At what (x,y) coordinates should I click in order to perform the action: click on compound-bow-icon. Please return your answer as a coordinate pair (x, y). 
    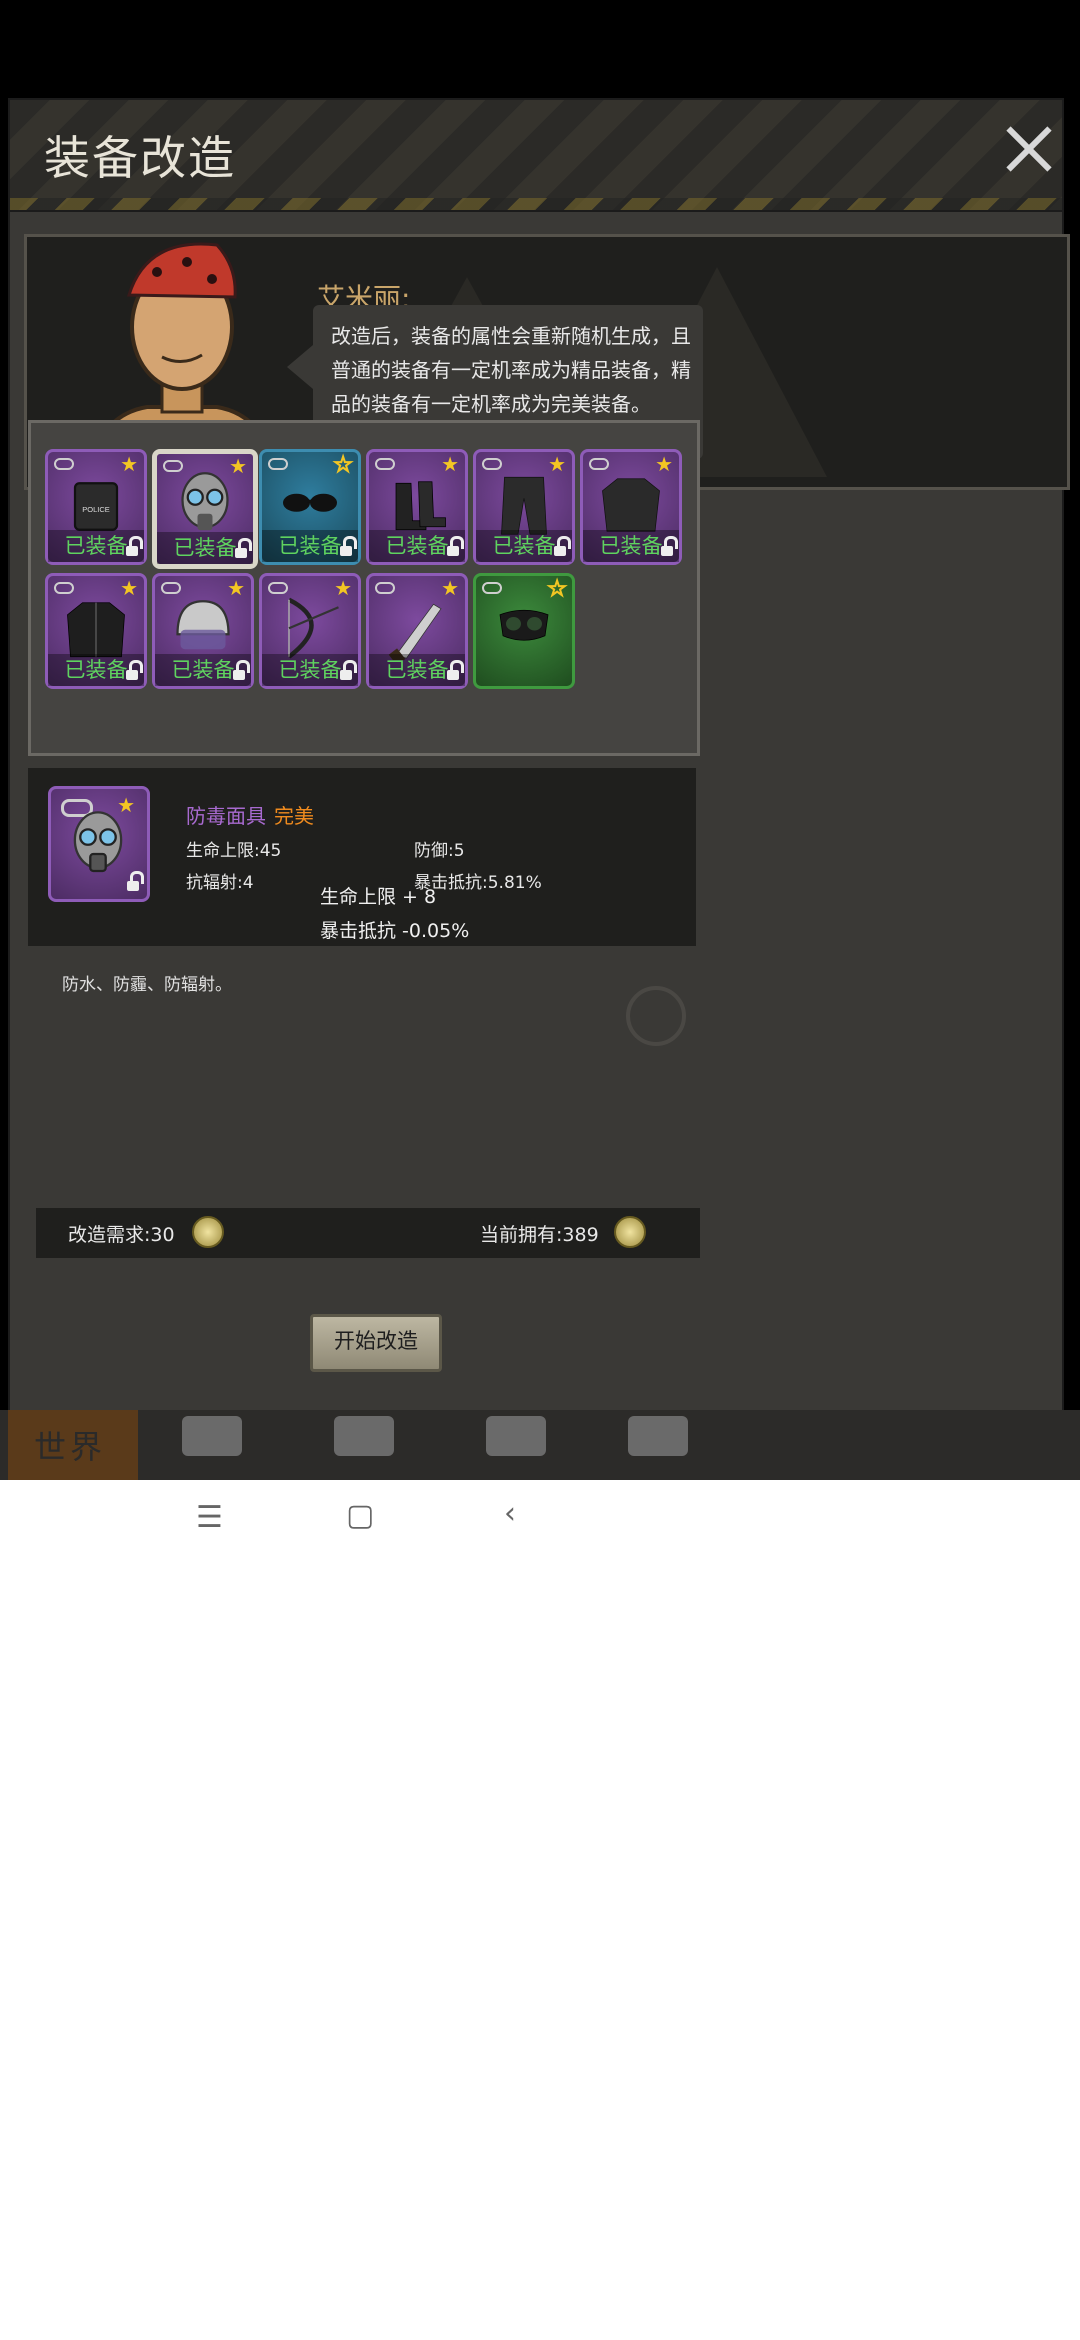
    Looking at the image, I should click on (313, 628).